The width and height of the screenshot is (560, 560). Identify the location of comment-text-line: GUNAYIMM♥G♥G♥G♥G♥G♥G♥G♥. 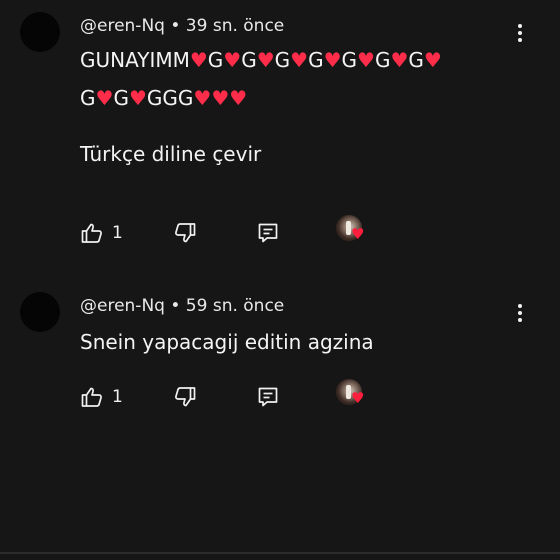
(261, 60).